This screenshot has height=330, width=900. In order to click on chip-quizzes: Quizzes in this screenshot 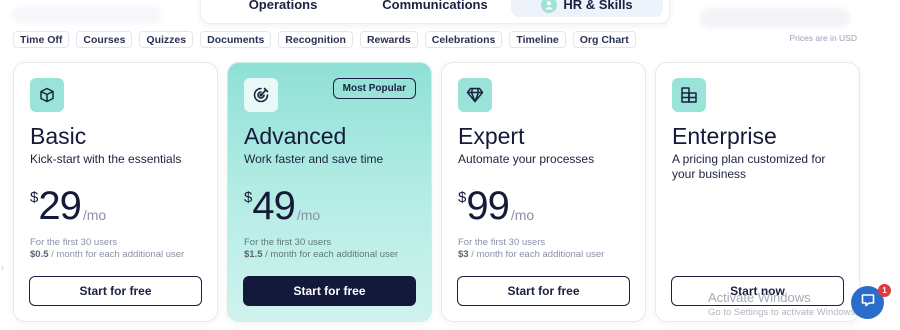, I will do `click(166, 39)`.